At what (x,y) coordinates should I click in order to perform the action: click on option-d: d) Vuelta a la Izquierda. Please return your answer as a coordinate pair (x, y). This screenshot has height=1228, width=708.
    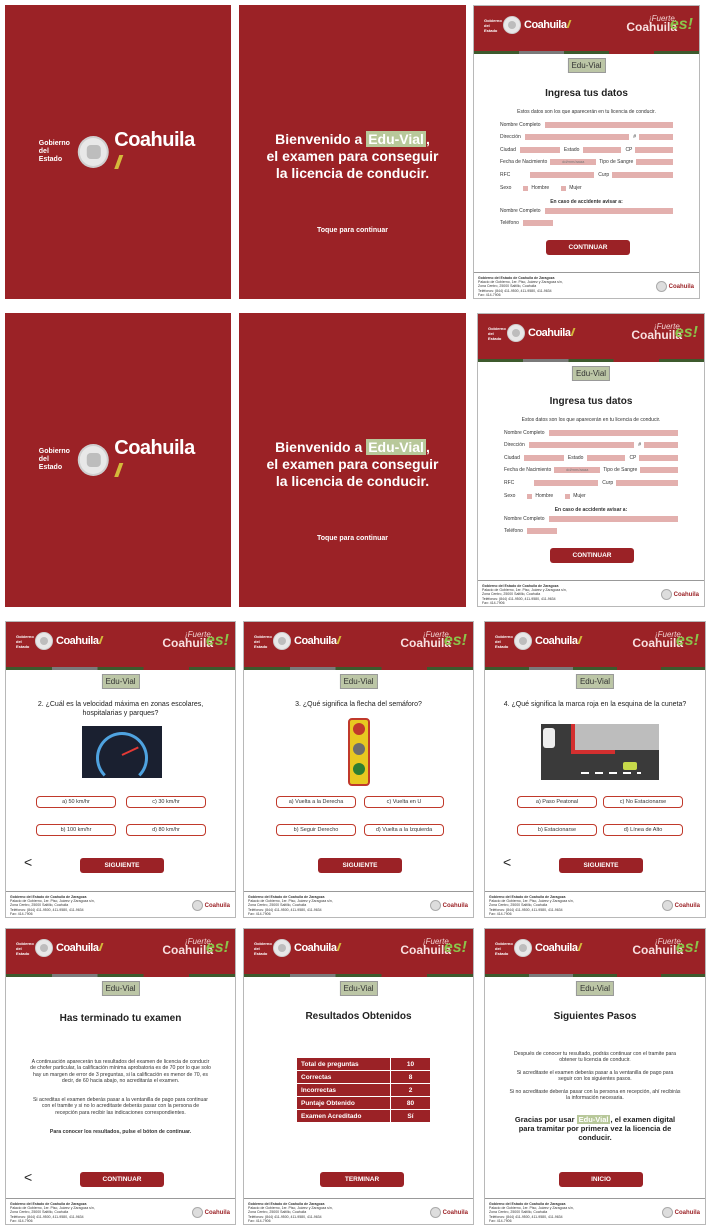
    Looking at the image, I should click on (404, 830).